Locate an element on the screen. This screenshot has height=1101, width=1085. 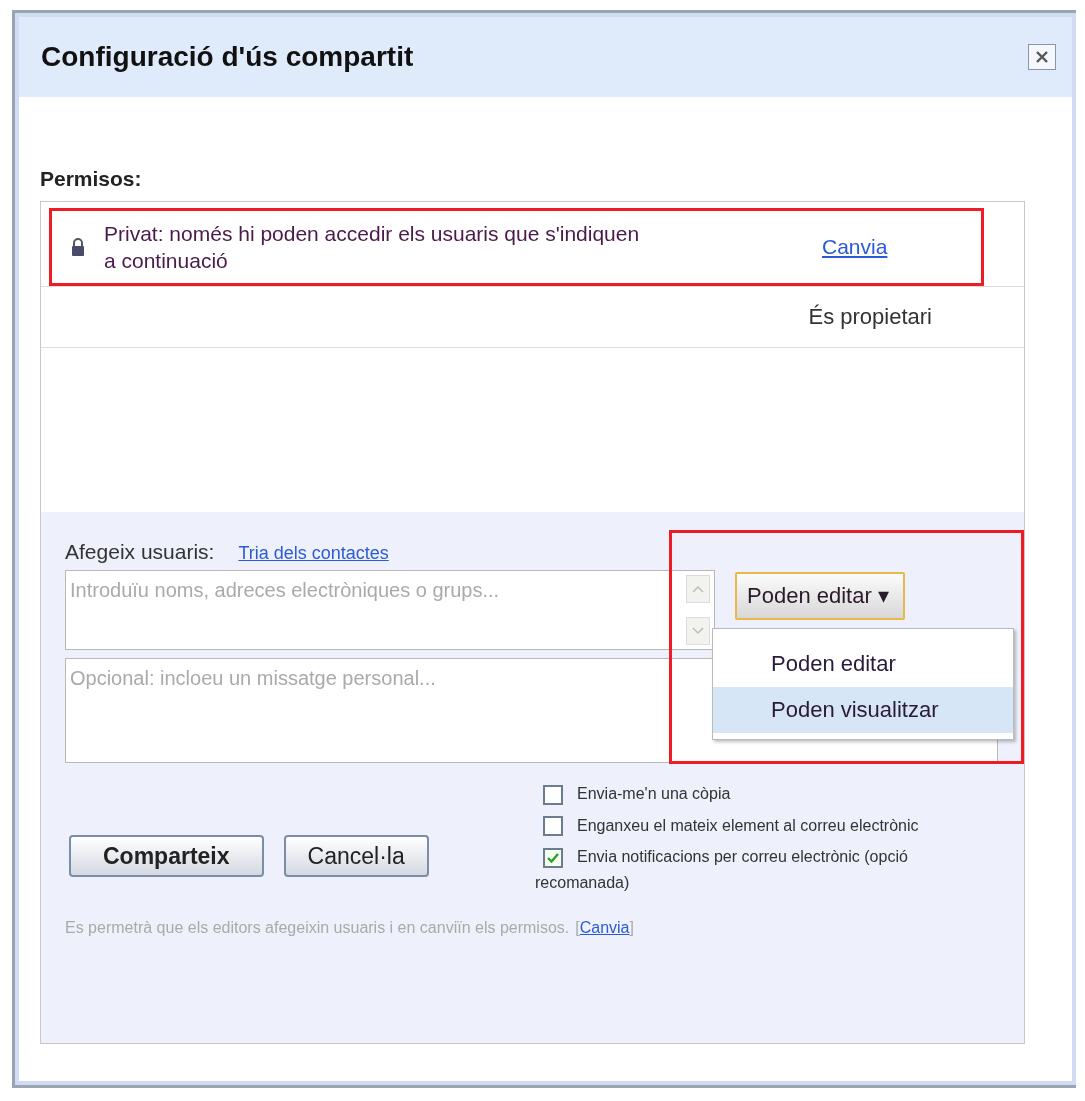
change-link: Canvia is located at coordinates (855, 247).